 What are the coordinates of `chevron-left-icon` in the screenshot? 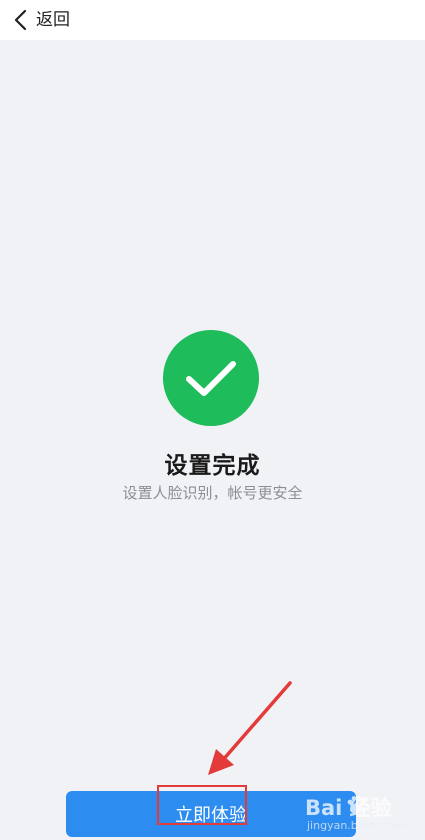 It's located at (22, 20).